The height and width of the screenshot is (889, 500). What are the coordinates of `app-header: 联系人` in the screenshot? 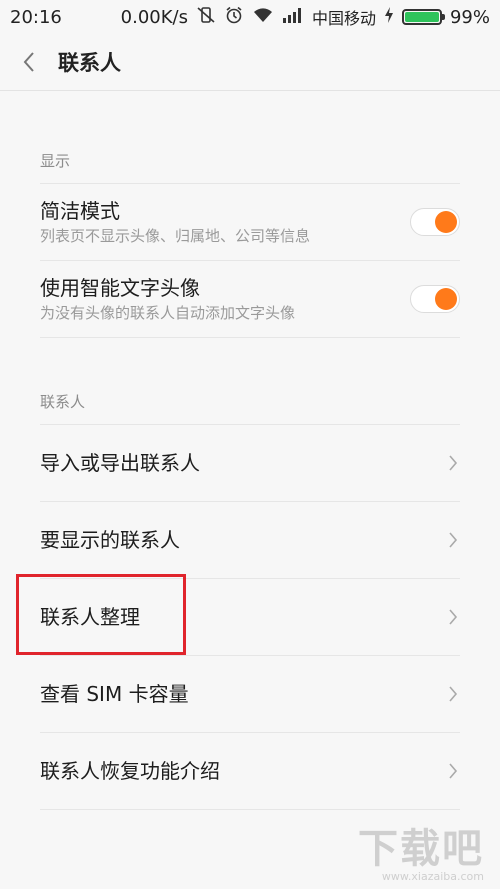 It's located at (250, 62).